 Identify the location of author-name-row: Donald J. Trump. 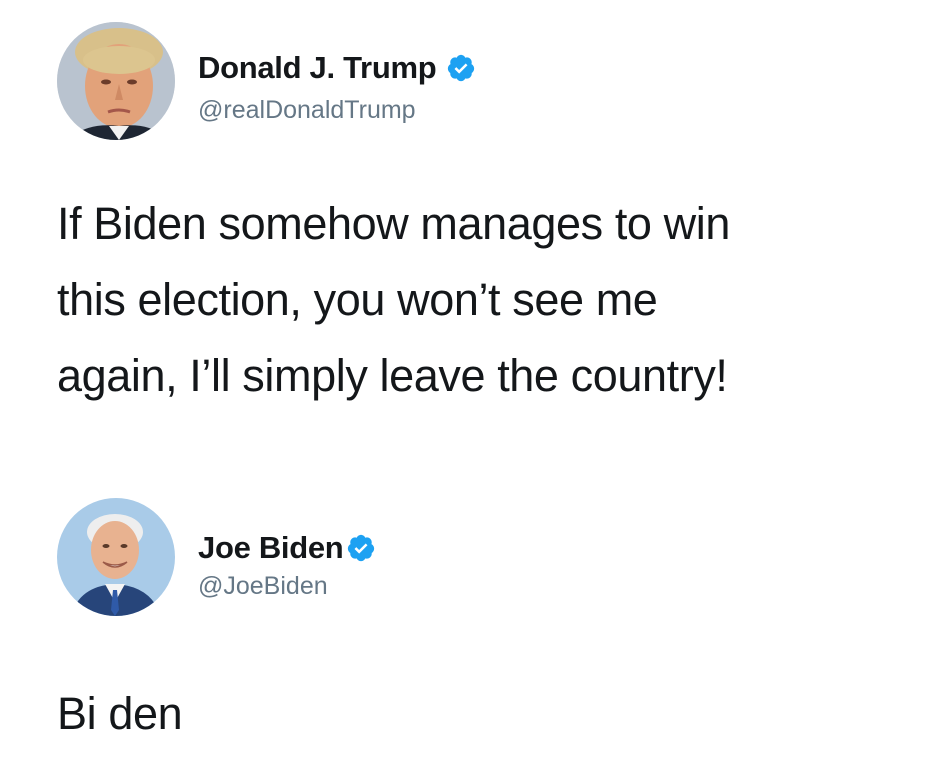
(337, 68).